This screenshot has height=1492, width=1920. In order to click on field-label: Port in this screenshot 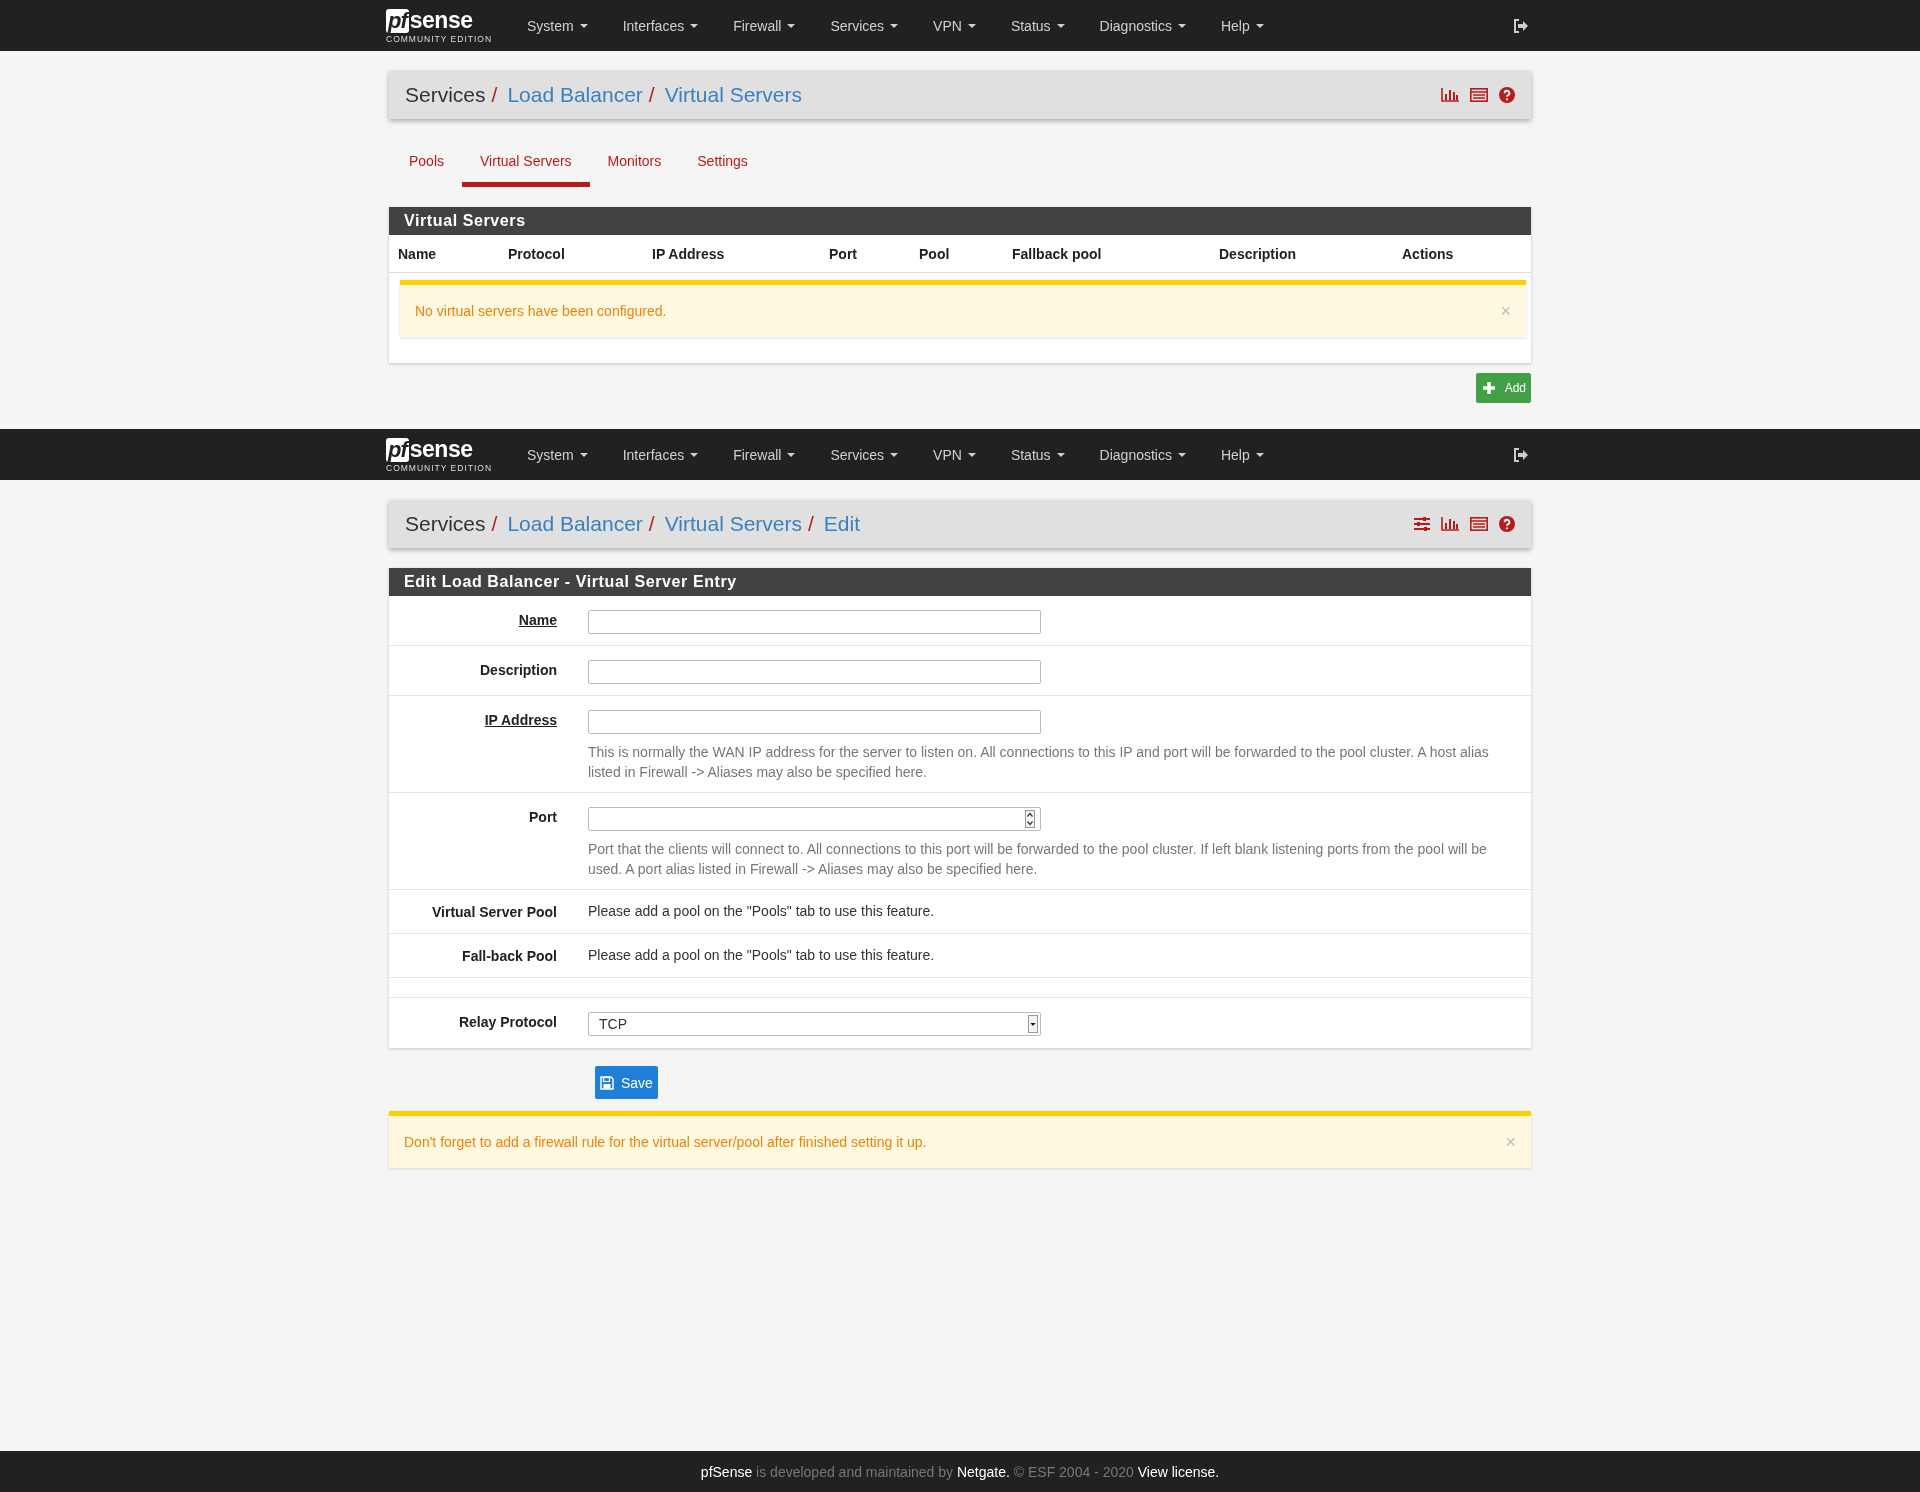, I will do `click(543, 817)`.